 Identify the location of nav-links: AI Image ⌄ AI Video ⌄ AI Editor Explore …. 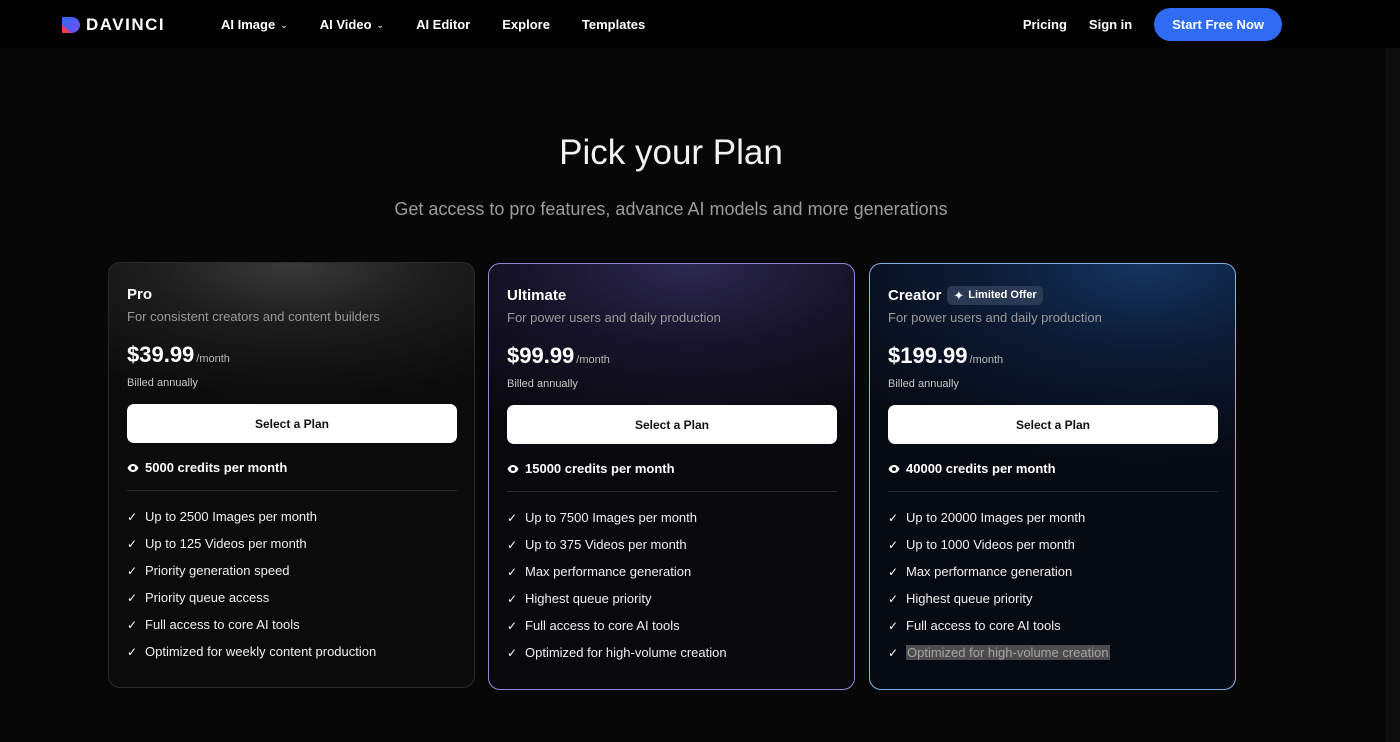
(449, 24).